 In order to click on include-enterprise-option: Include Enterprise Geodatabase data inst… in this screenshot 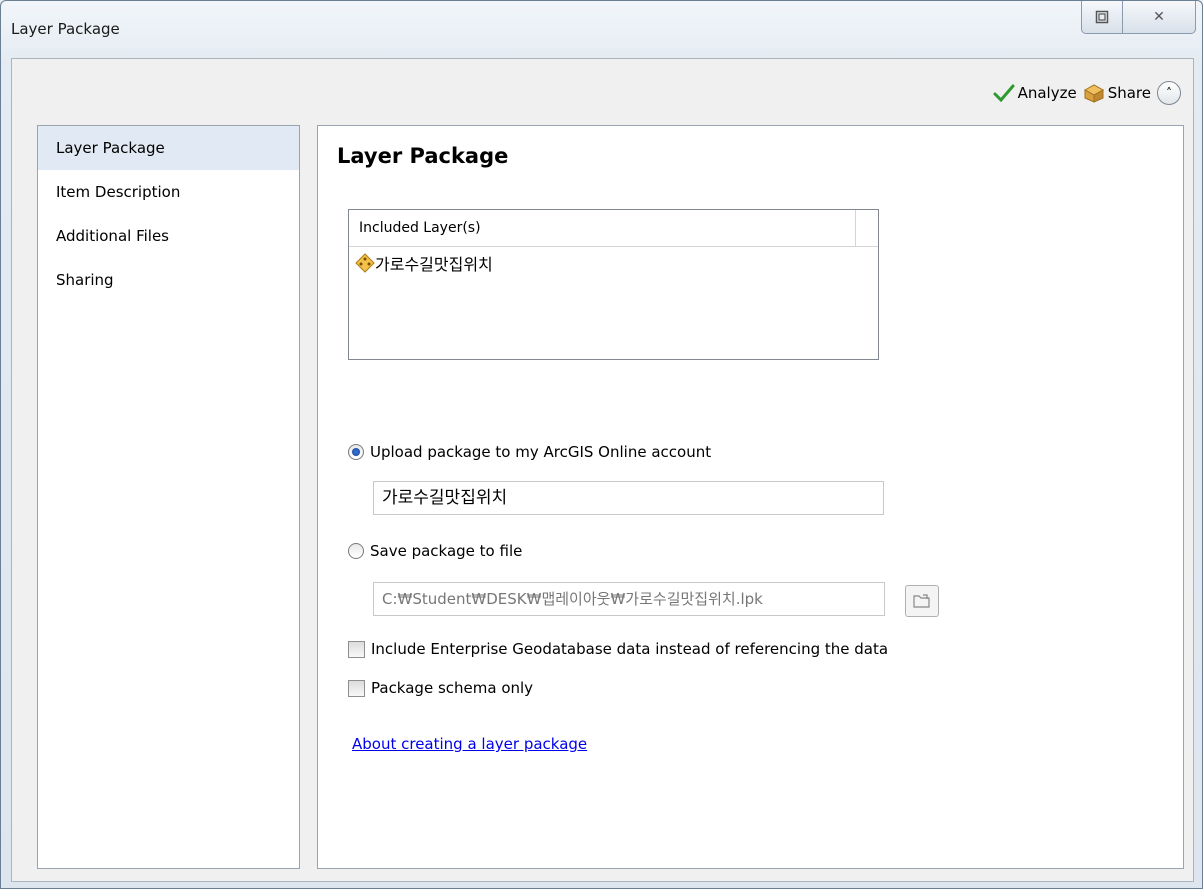, I will do `click(618, 649)`.